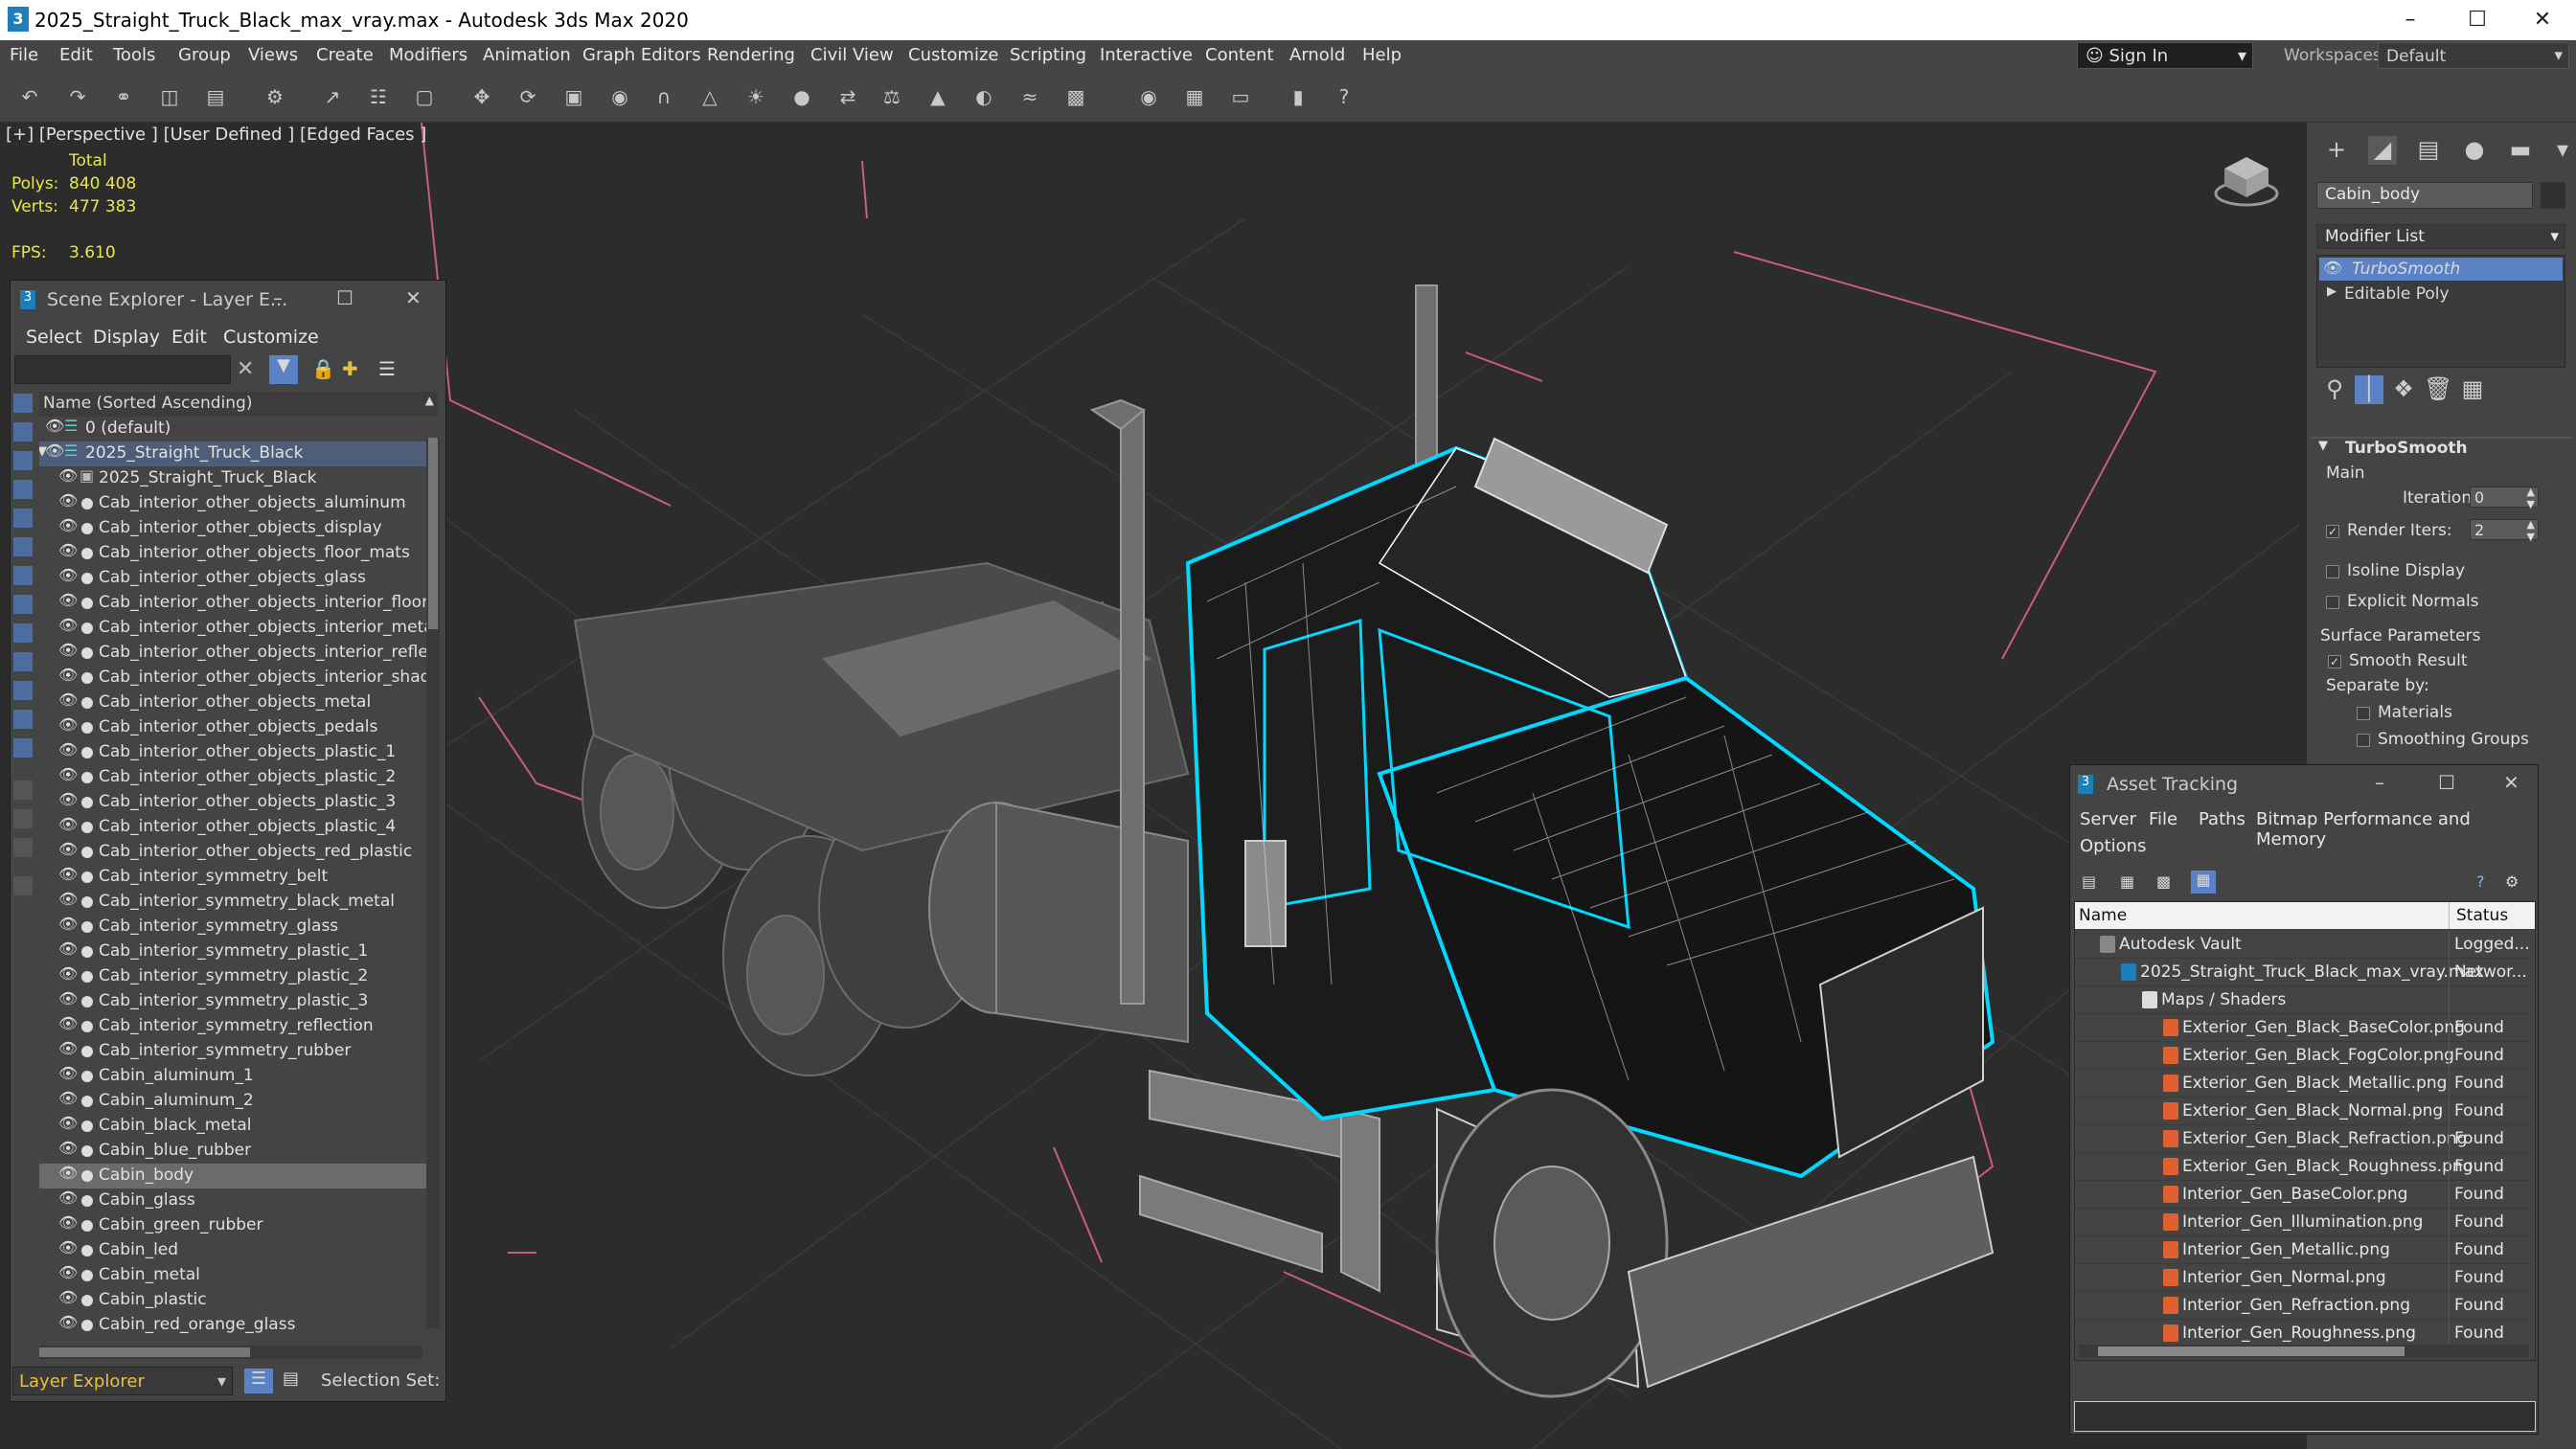 The width and height of the screenshot is (2576, 1449). What do you see at coordinates (2336, 150) in the screenshot?
I see `create-tab-icon: +` at bounding box center [2336, 150].